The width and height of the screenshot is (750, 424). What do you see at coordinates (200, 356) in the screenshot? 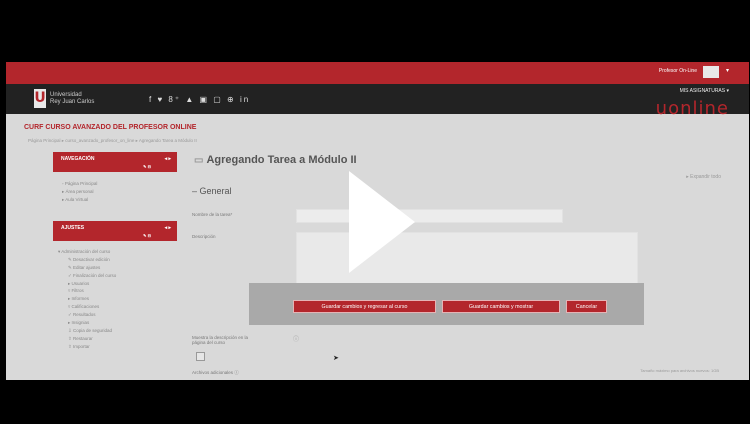
I see `show-description-checkbox` at bounding box center [200, 356].